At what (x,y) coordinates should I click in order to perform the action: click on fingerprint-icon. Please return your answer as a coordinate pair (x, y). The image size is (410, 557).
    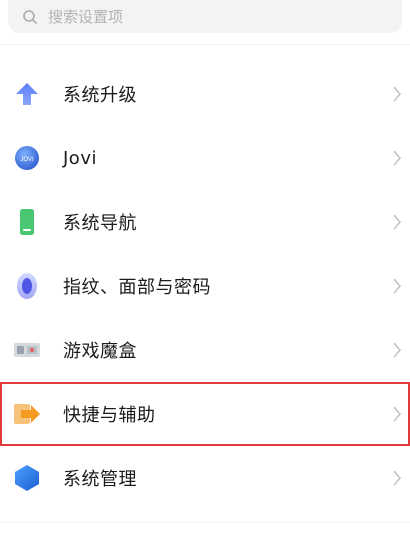
    Looking at the image, I should click on (27, 286).